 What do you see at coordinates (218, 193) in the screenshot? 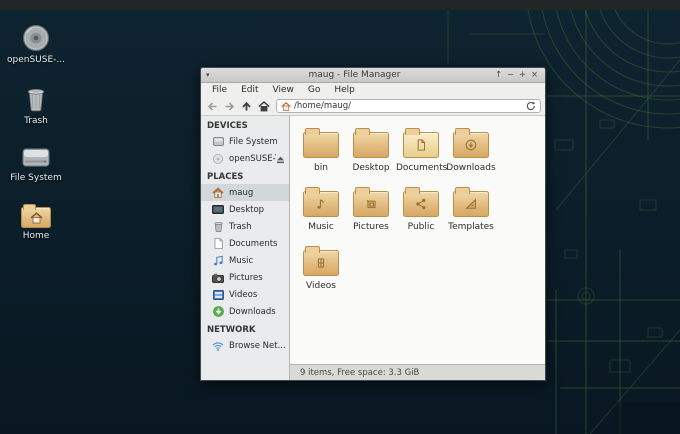
I see `home-icon` at bounding box center [218, 193].